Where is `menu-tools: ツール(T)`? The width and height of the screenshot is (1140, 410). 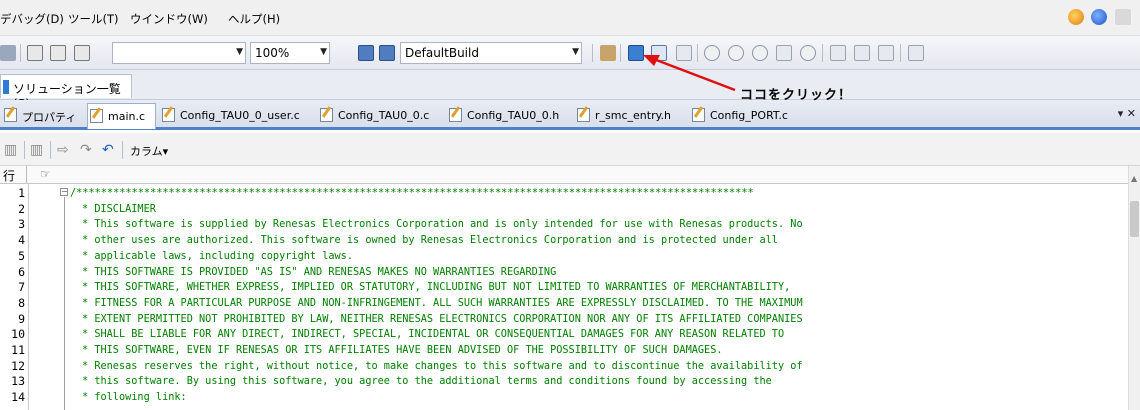
menu-tools: ツール(T) is located at coordinates (93, 19).